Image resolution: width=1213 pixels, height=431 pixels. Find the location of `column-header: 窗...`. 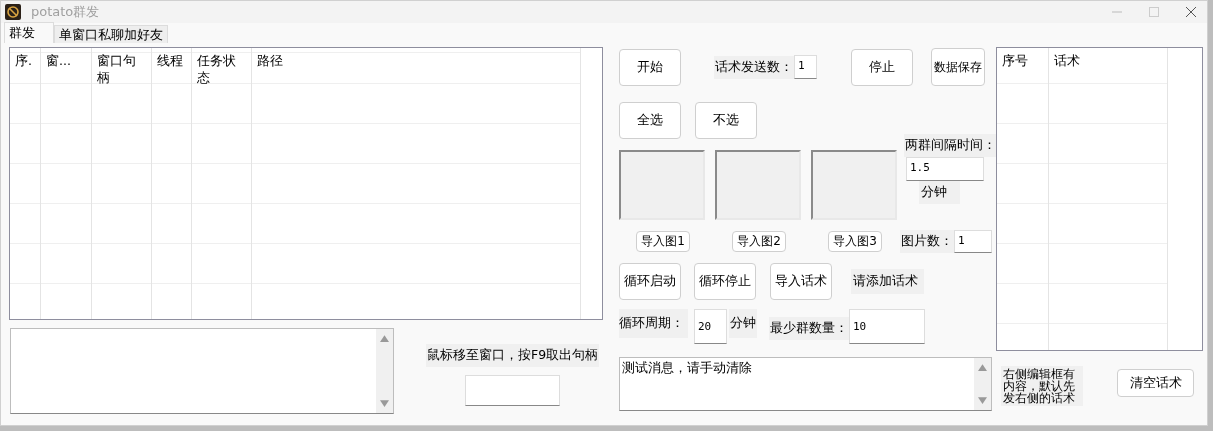

column-header: 窗... is located at coordinates (58, 60).